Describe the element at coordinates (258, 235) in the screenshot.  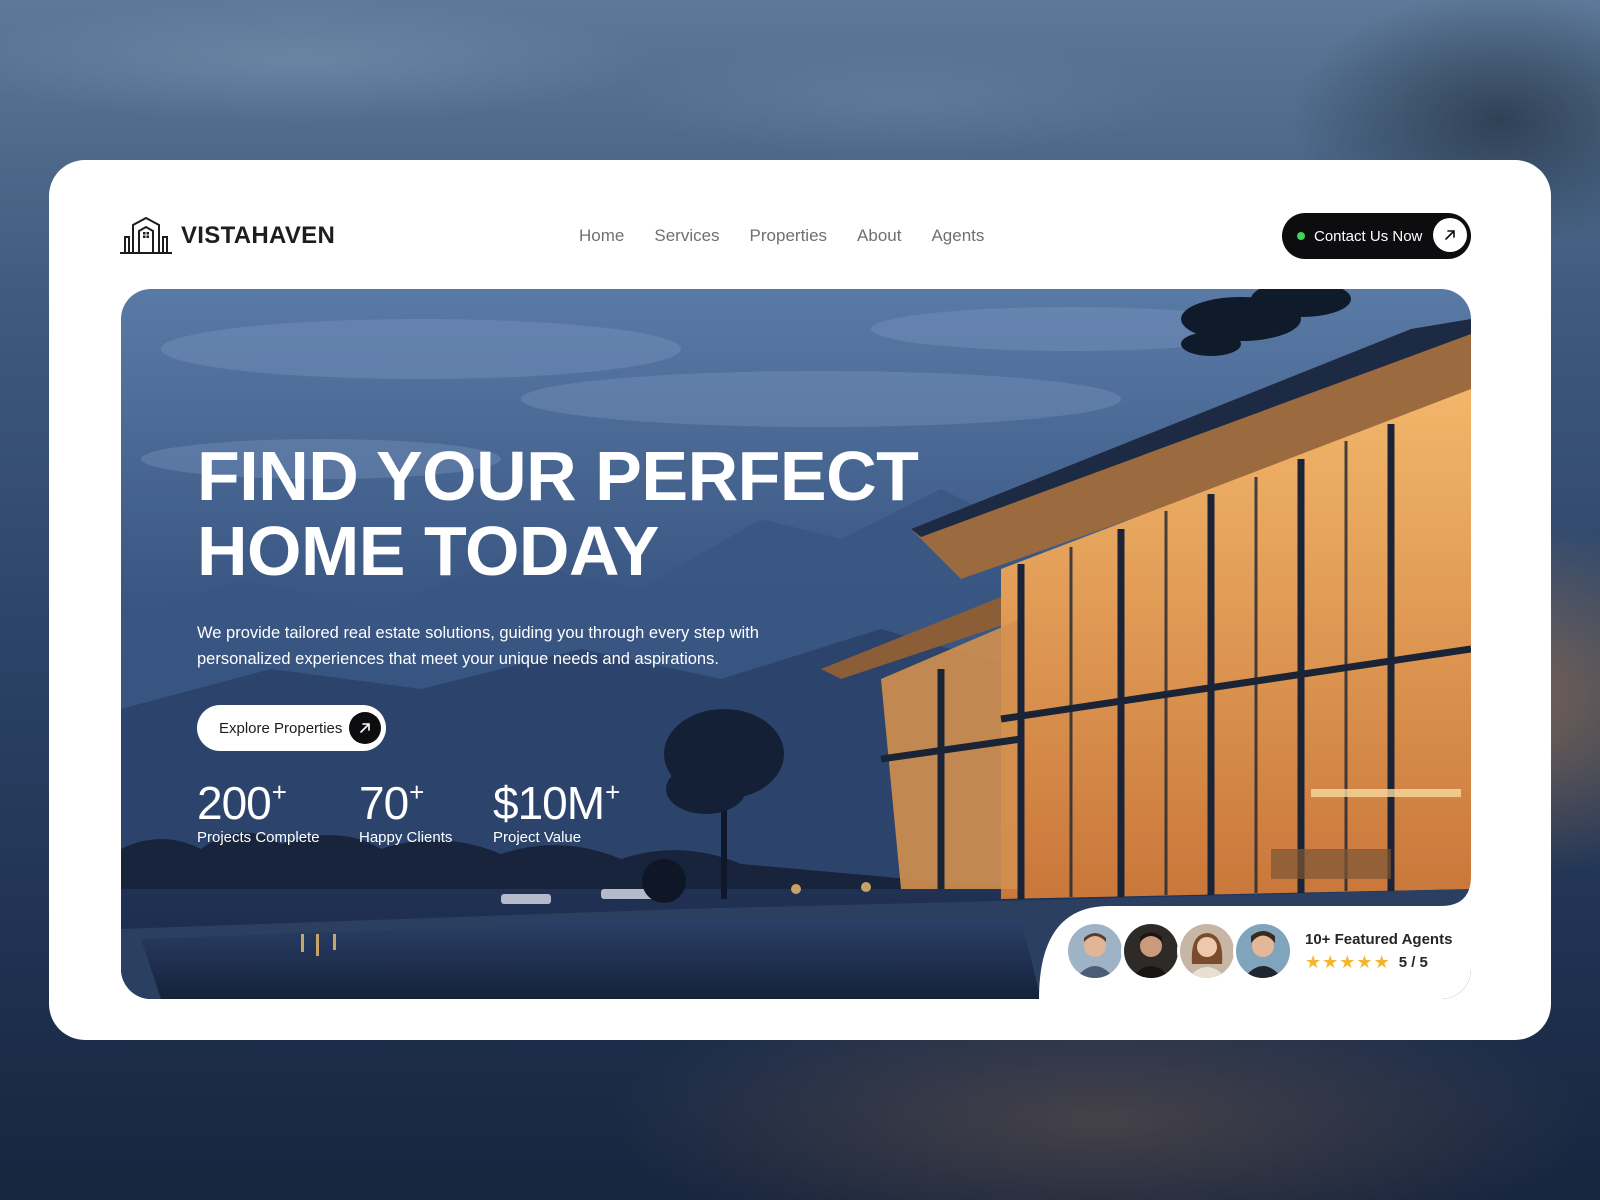
I see `brand-name: VISTAHAVEN` at that location.